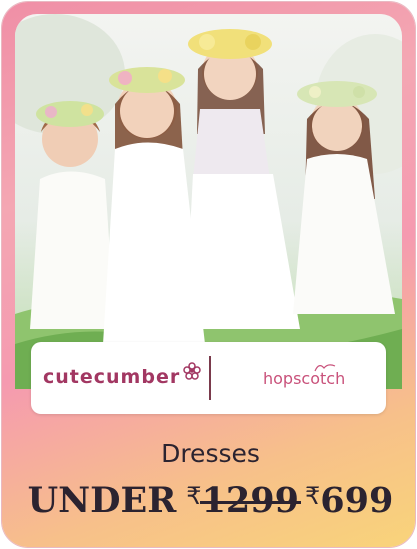 This screenshot has width=417, height=549. What do you see at coordinates (210, 453) in the screenshot?
I see `category-title: Dresses` at bounding box center [210, 453].